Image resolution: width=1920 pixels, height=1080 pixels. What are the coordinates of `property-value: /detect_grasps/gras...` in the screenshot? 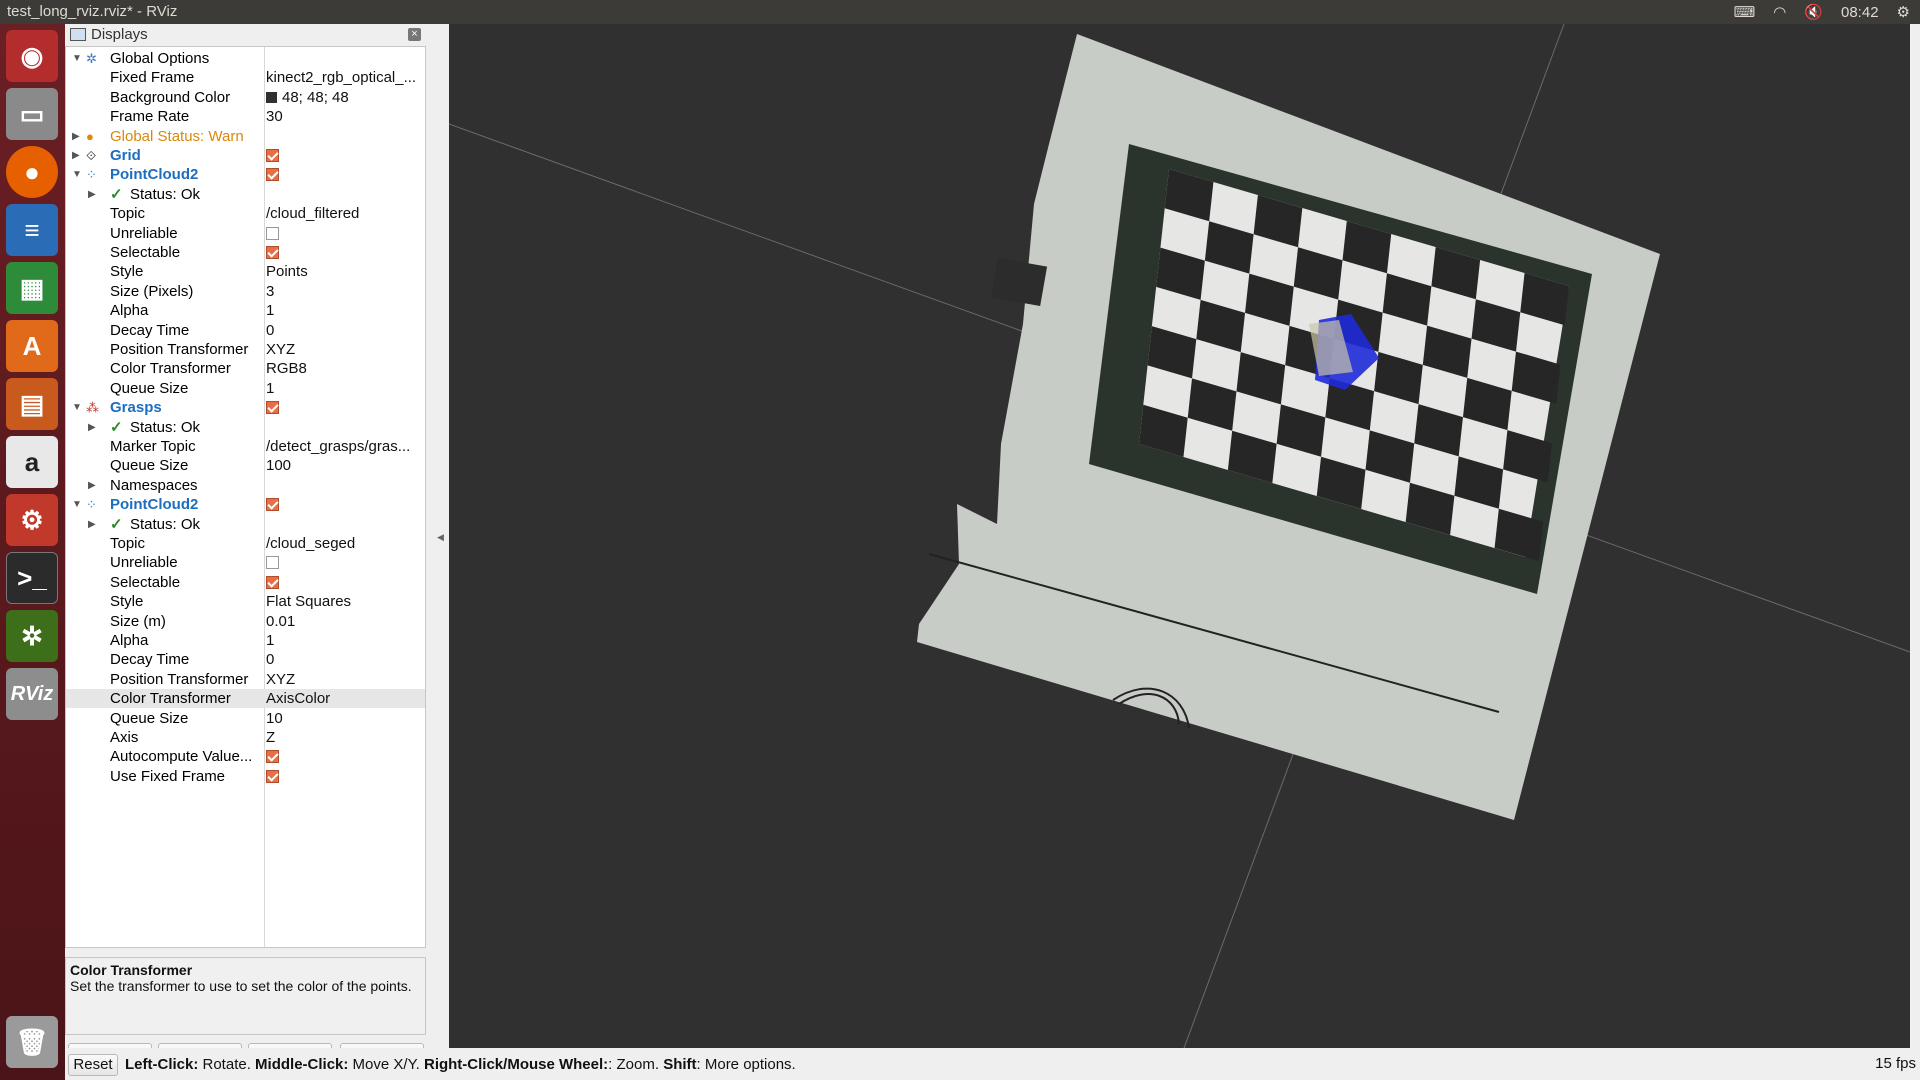 It's located at (344, 446).